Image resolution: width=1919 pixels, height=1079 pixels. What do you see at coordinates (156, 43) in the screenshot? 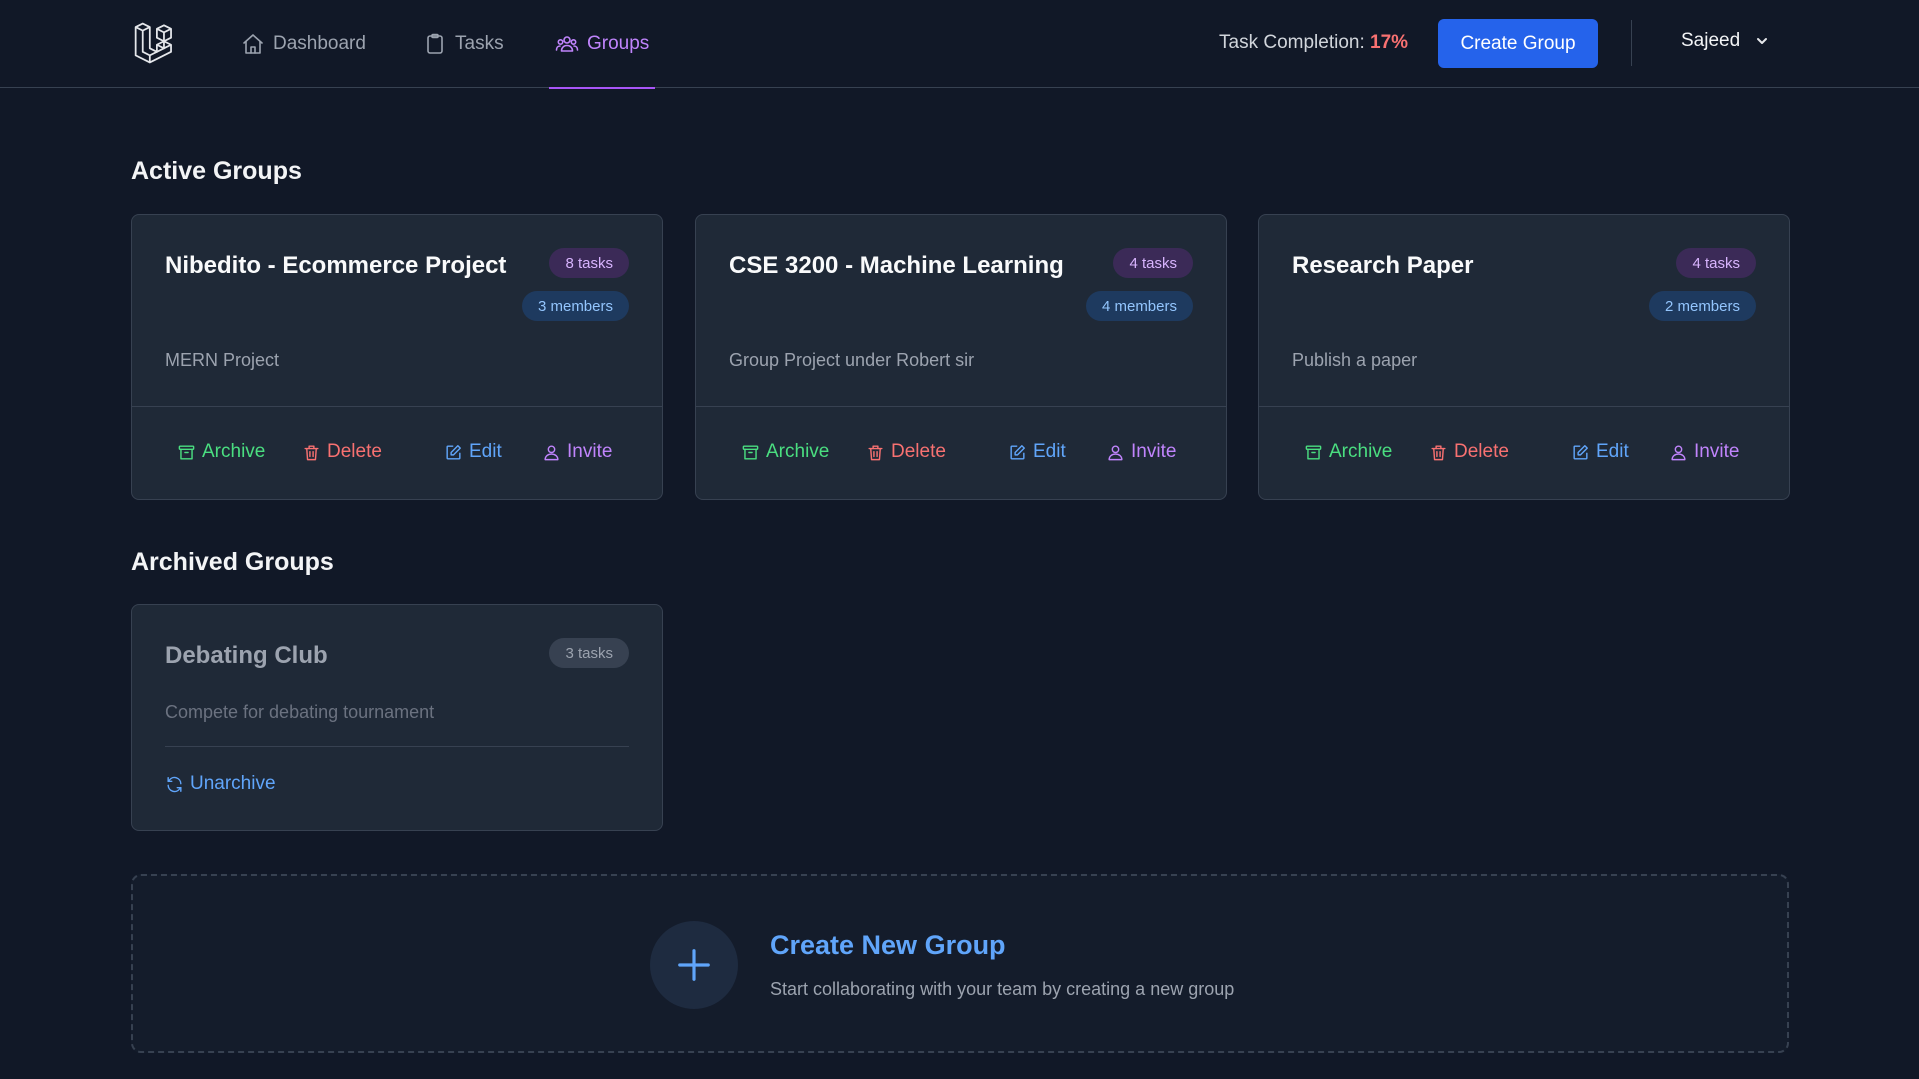
I see `laravel-logo-icon` at bounding box center [156, 43].